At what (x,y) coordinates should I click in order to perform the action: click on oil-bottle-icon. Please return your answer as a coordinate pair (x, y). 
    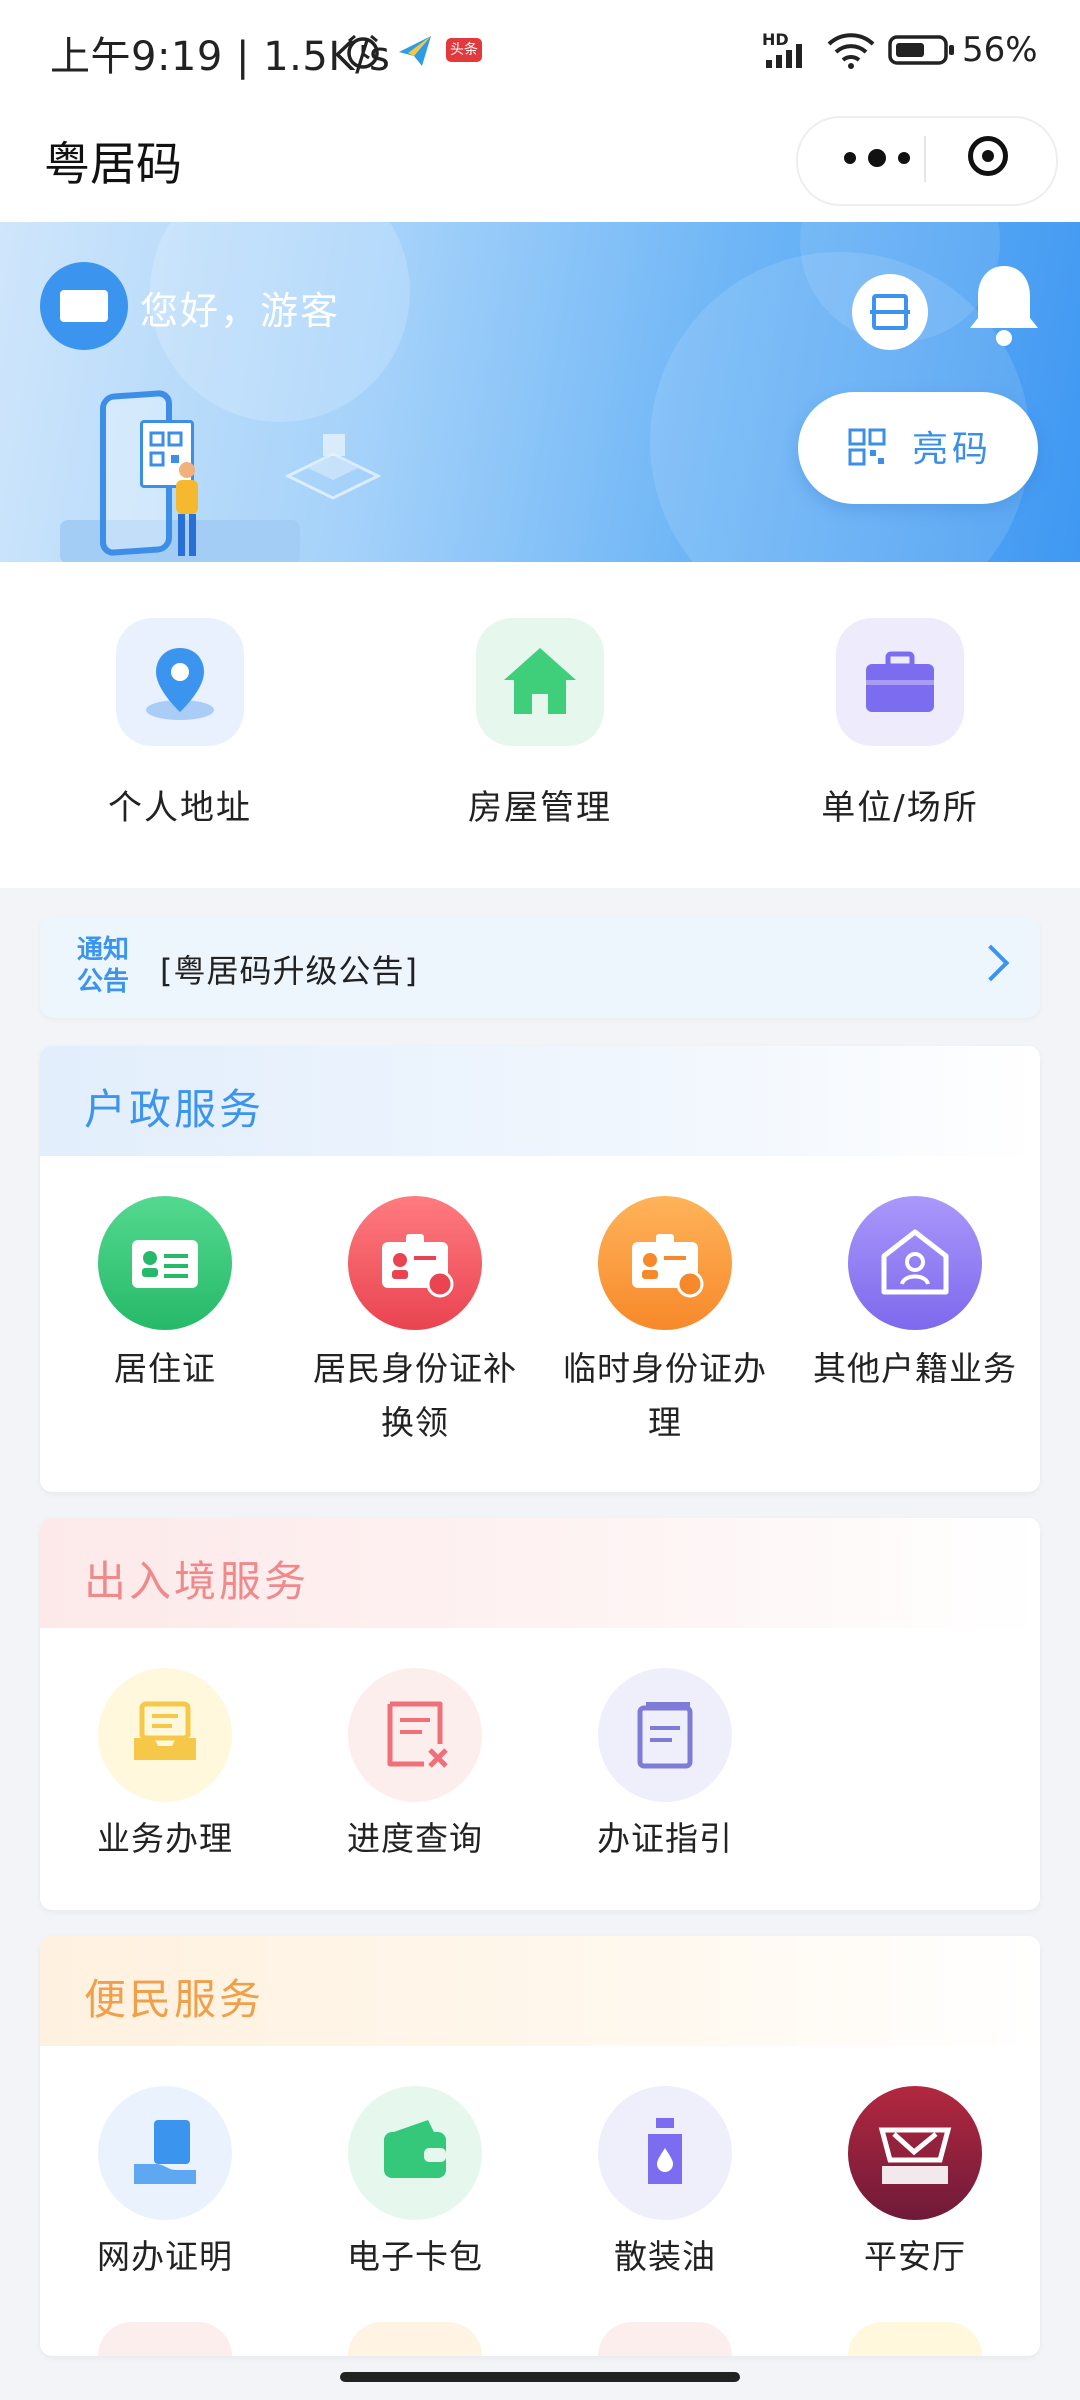
    Looking at the image, I should click on (665, 2153).